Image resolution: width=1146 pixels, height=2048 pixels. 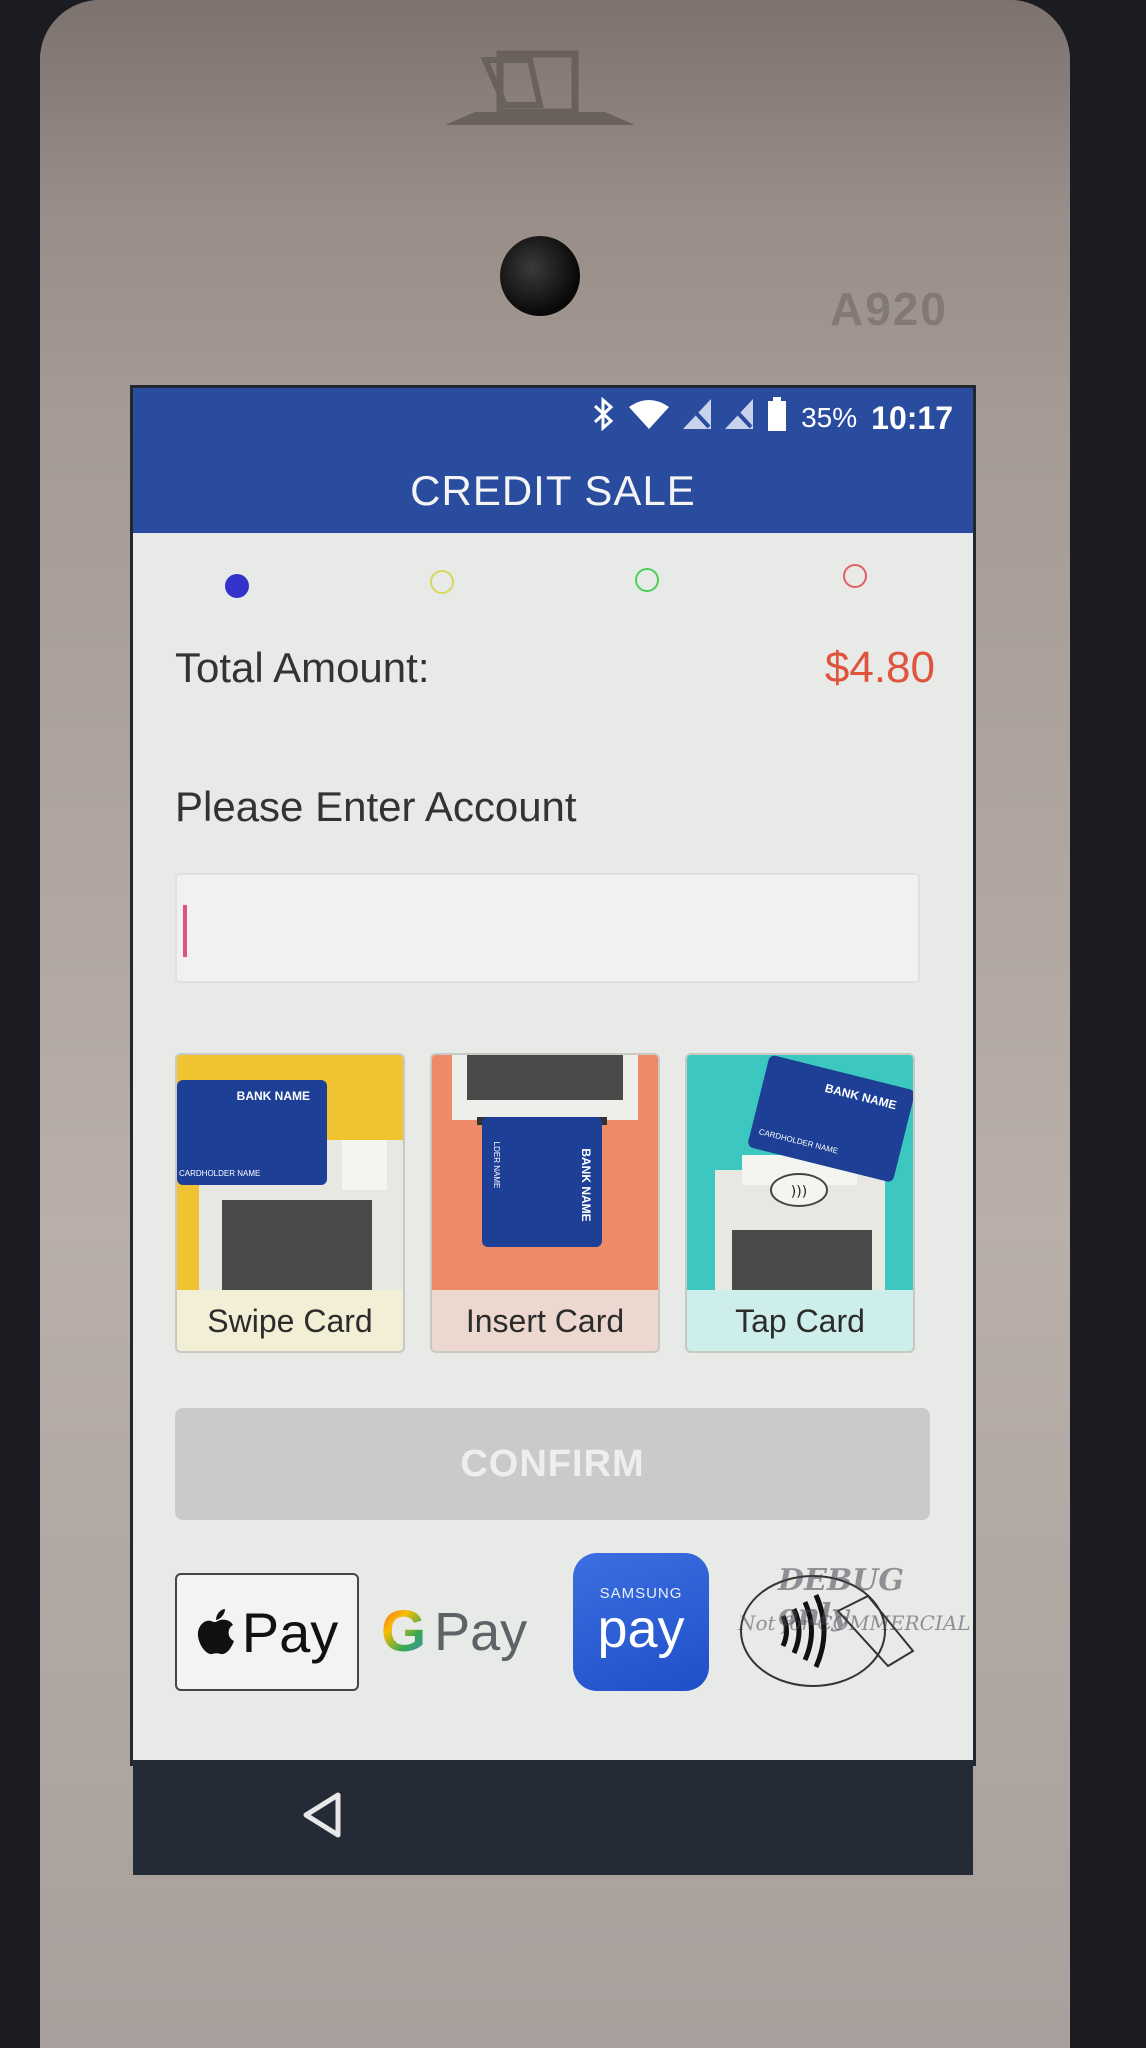 I want to click on swipe-card-holder-text: CARDHOLDER NAME, so click(x=219, y=1173).